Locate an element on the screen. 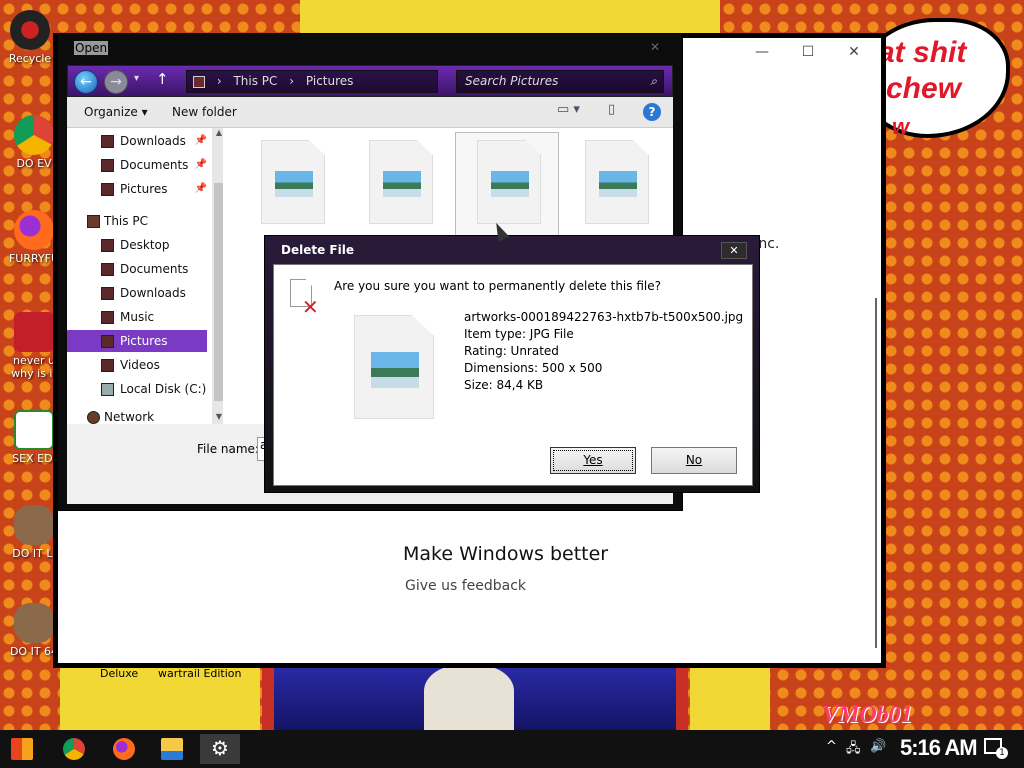  speech-line-2: chew is located at coordinates (924, 88).